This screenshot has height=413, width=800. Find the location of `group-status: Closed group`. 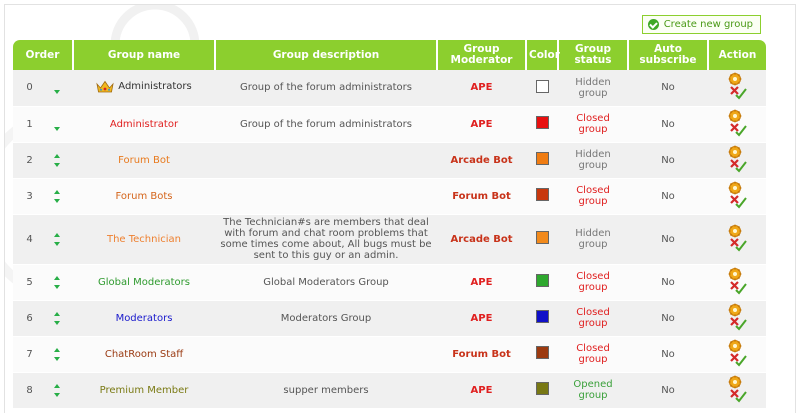

group-status: Closed group is located at coordinates (593, 318).